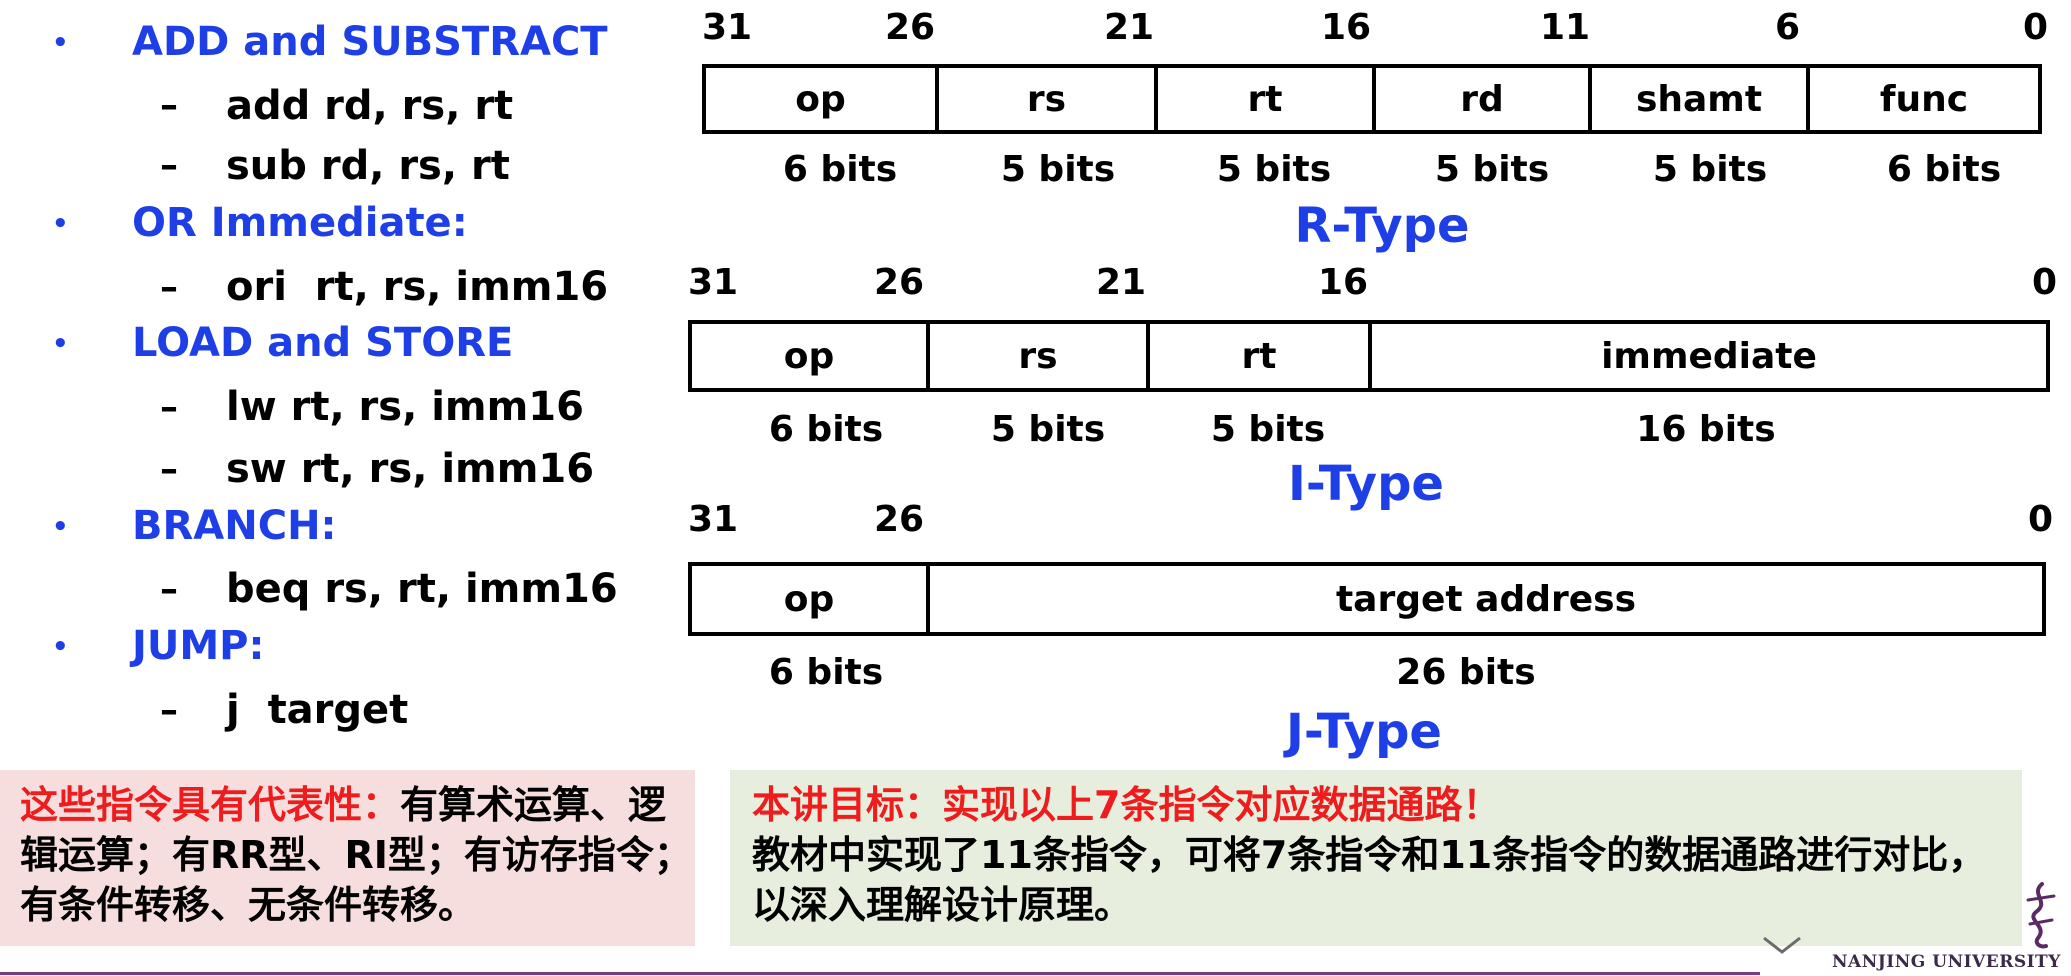 Image resolution: width=2071 pixels, height=976 pixels. What do you see at coordinates (1565, 27) in the screenshot?
I see `bit-label: 11` at bounding box center [1565, 27].